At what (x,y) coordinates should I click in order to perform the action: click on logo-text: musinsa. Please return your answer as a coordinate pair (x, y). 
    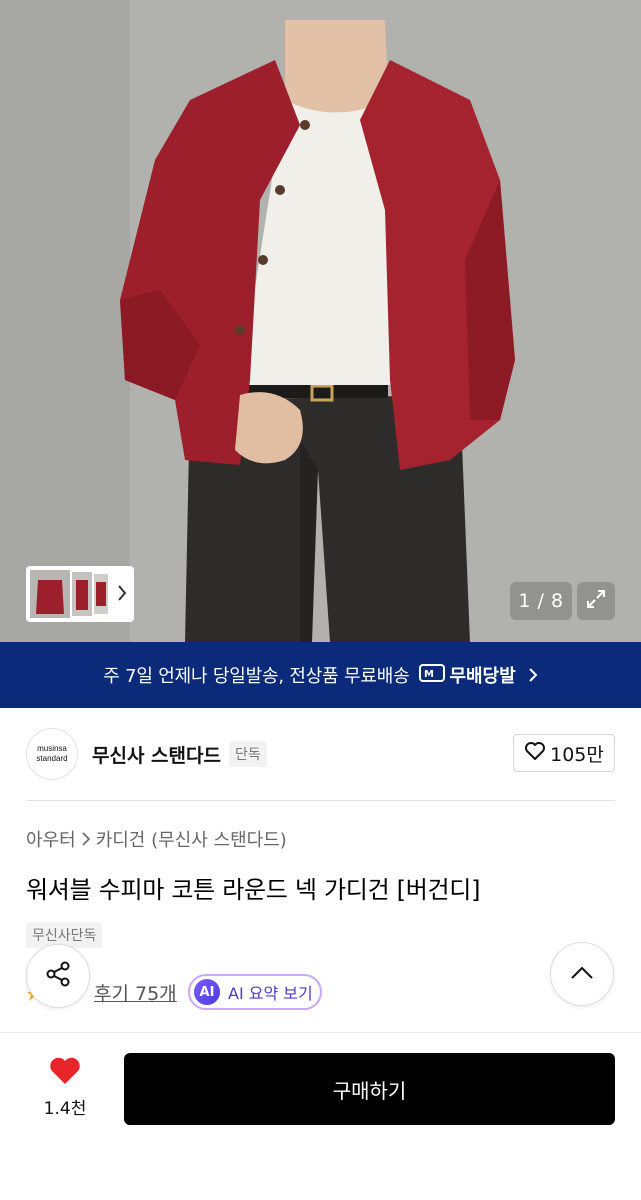
    Looking at the image, I should click on (52, 748).